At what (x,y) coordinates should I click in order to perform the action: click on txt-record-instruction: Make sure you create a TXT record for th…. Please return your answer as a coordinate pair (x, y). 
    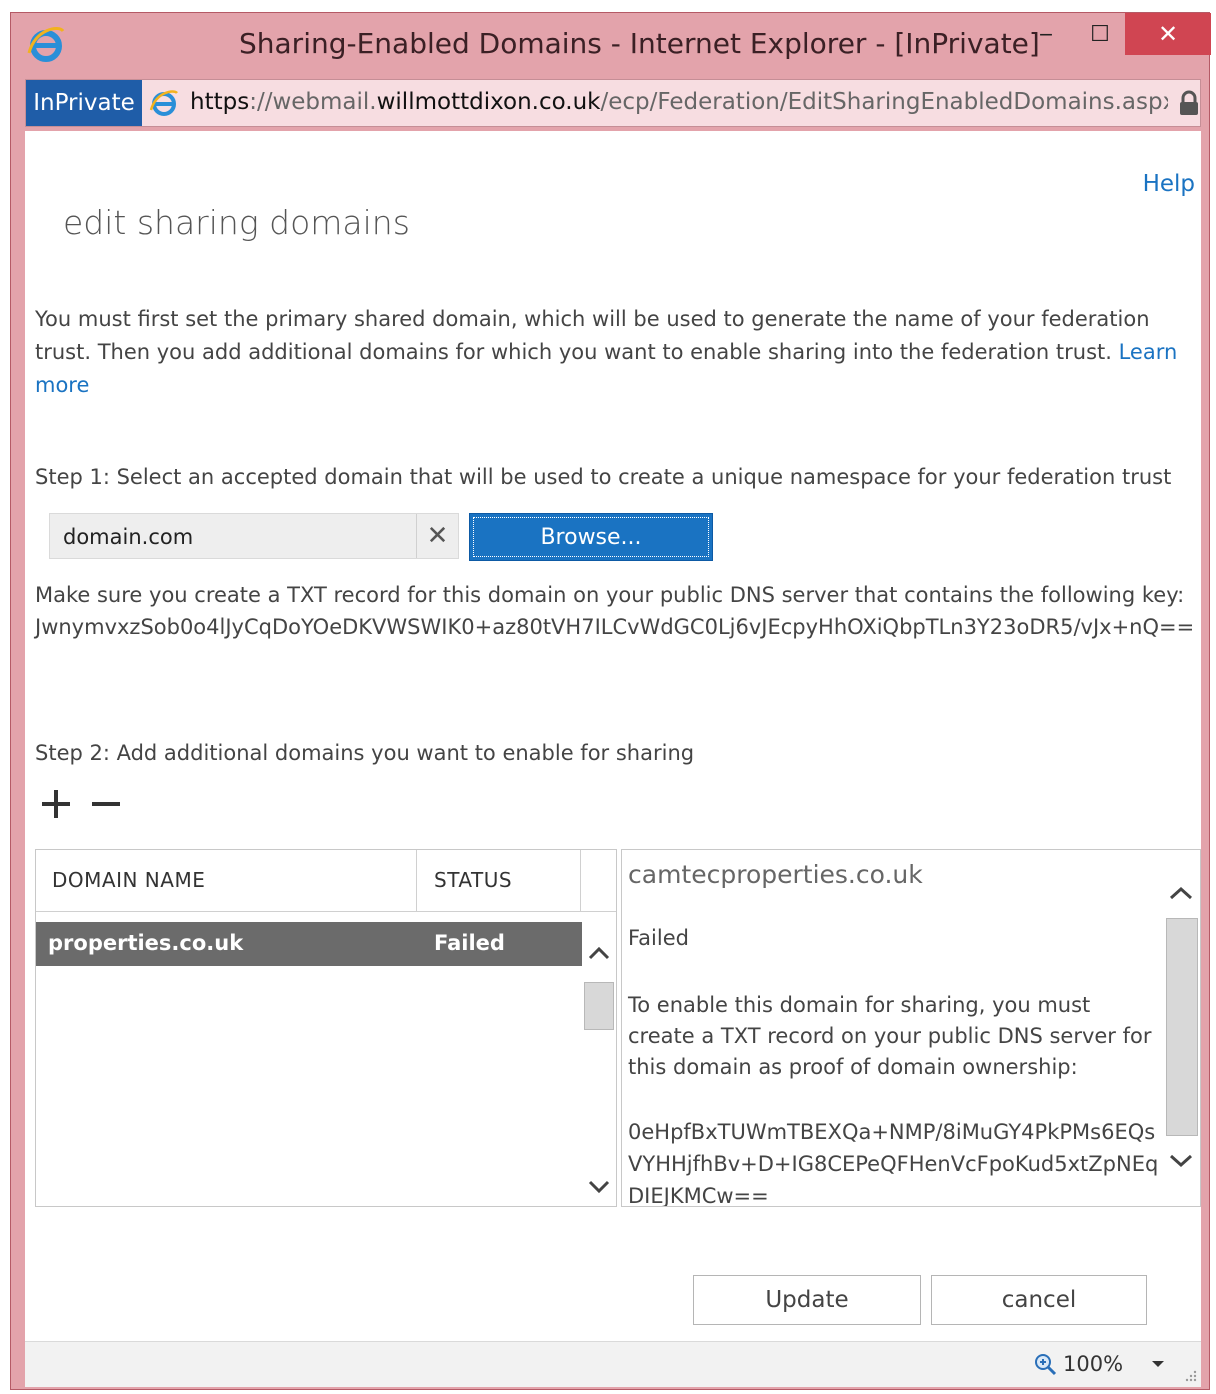
    Looking at the image, I should click on (610, 595).